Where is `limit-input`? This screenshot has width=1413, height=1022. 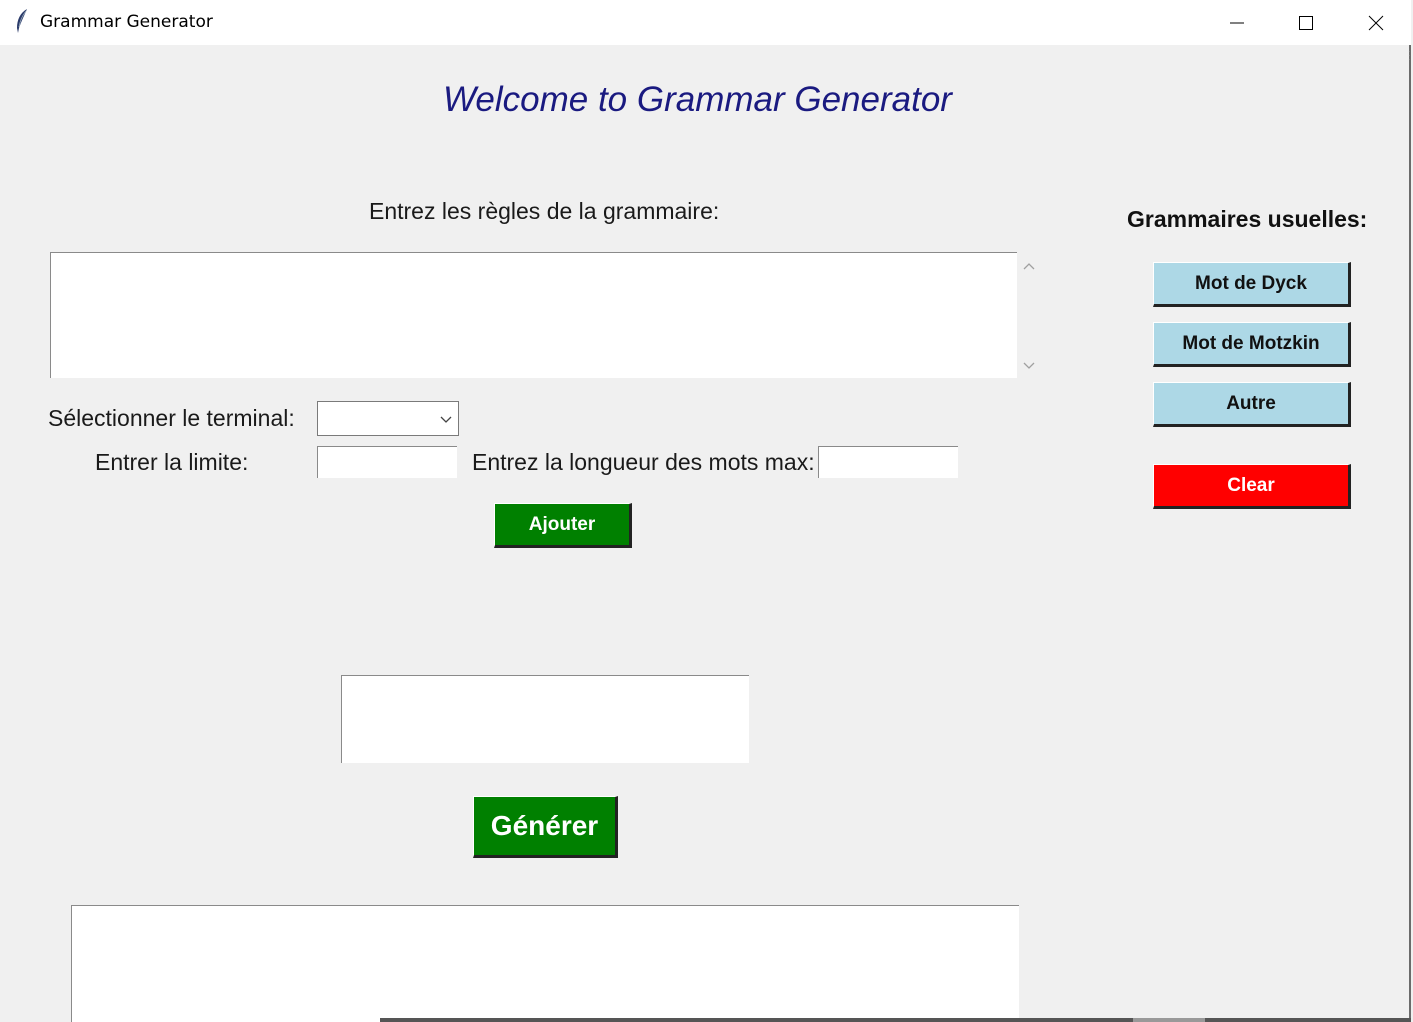
limit-input is located at coordinates (387, 462).